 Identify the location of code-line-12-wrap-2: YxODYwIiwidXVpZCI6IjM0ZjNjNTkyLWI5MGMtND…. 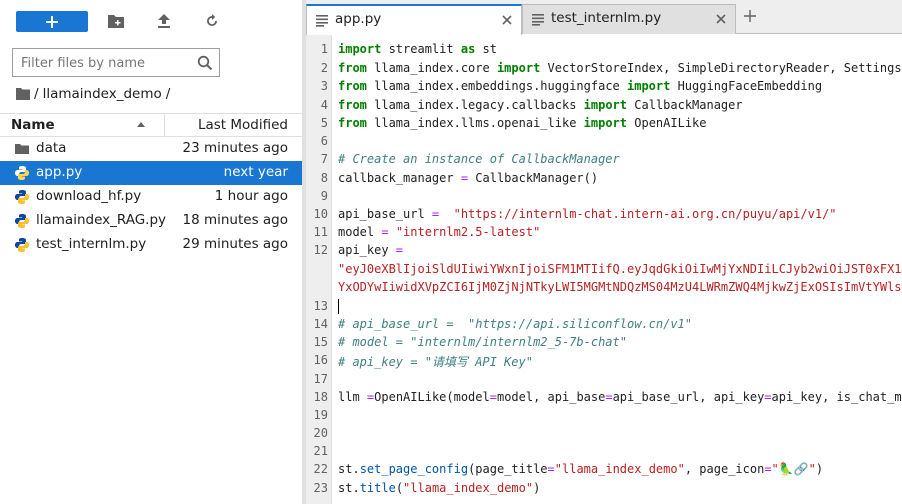
(620, 287).